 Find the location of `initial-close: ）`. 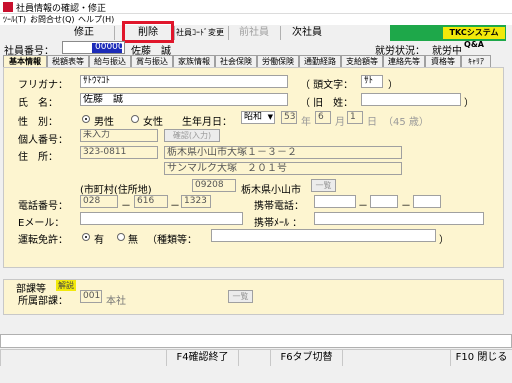

initial-close: ） is located at coordinates (393, 85).